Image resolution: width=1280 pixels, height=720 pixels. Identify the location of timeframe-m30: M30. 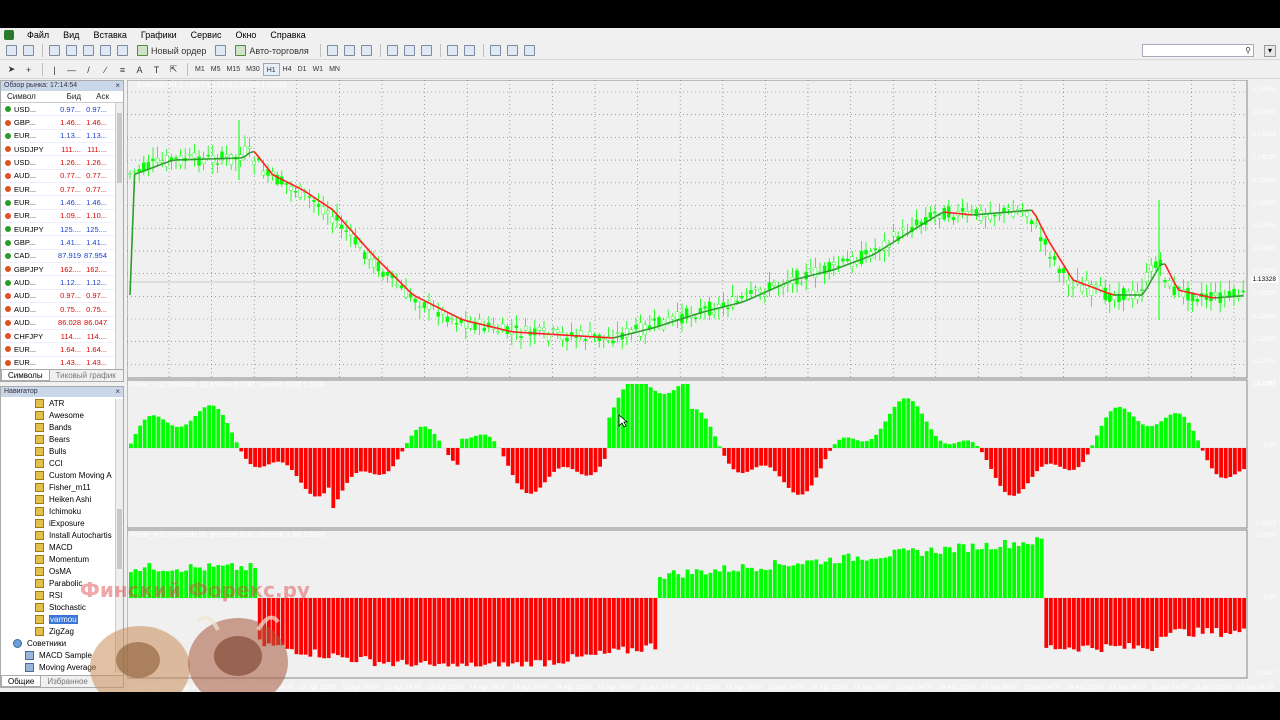
(253, 69).